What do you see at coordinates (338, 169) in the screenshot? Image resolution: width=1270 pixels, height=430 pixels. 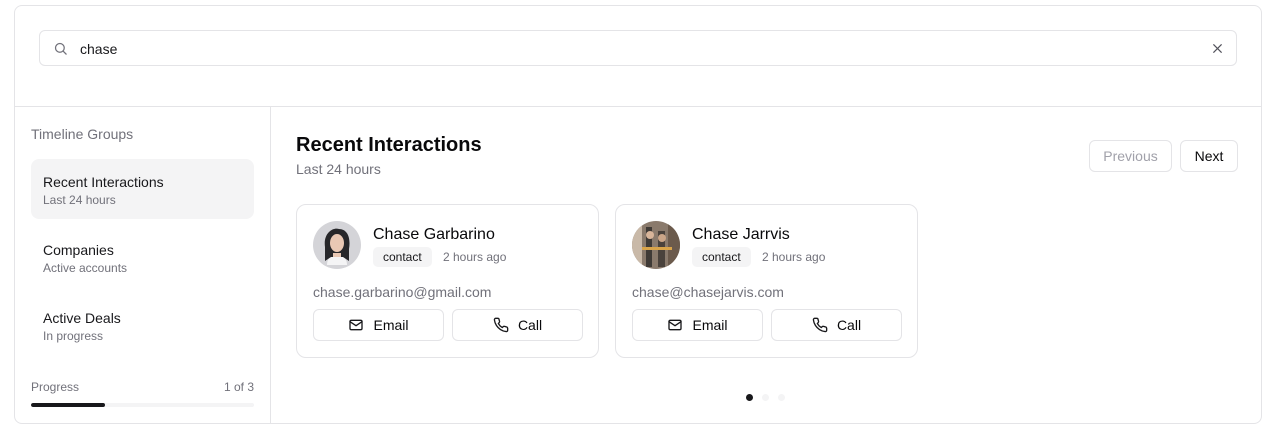 I see `page-subtitle: Last 24 hours` at bounding box center [338, 169].